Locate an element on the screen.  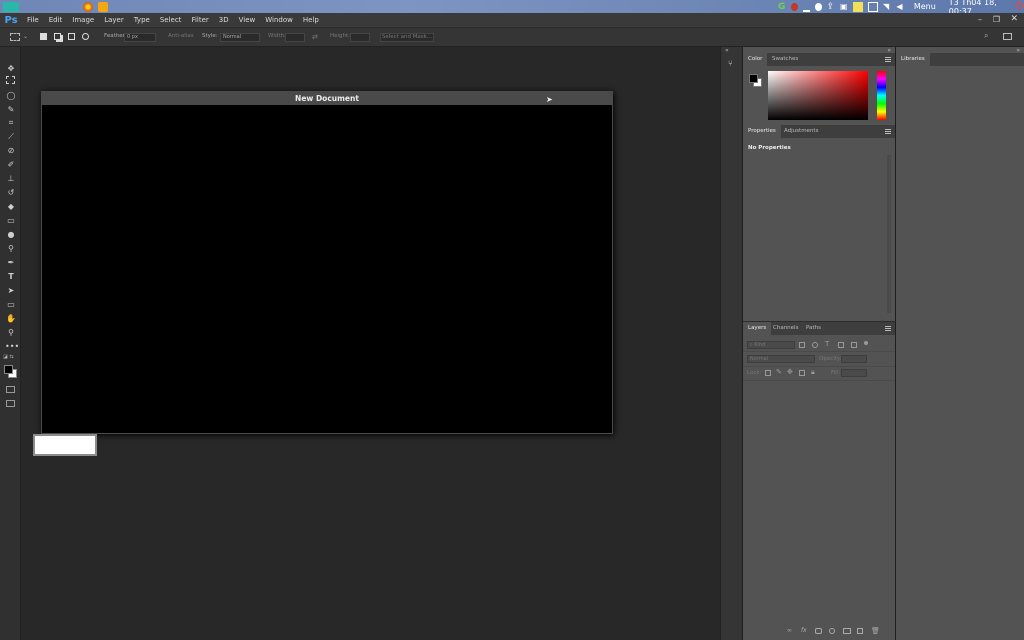
tab-channels: Channels is located at coordinates (785, 328).